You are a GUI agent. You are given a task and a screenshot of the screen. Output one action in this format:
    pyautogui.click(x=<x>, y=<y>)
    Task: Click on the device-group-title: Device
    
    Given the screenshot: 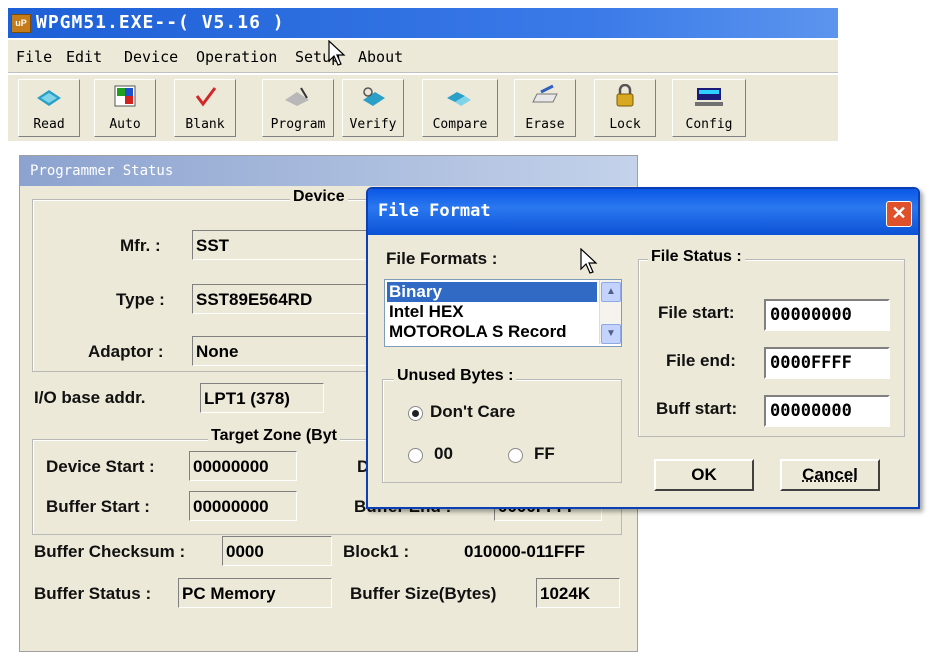 What is the action you would take?
    pyautogui.click(x=319, y=197)
    